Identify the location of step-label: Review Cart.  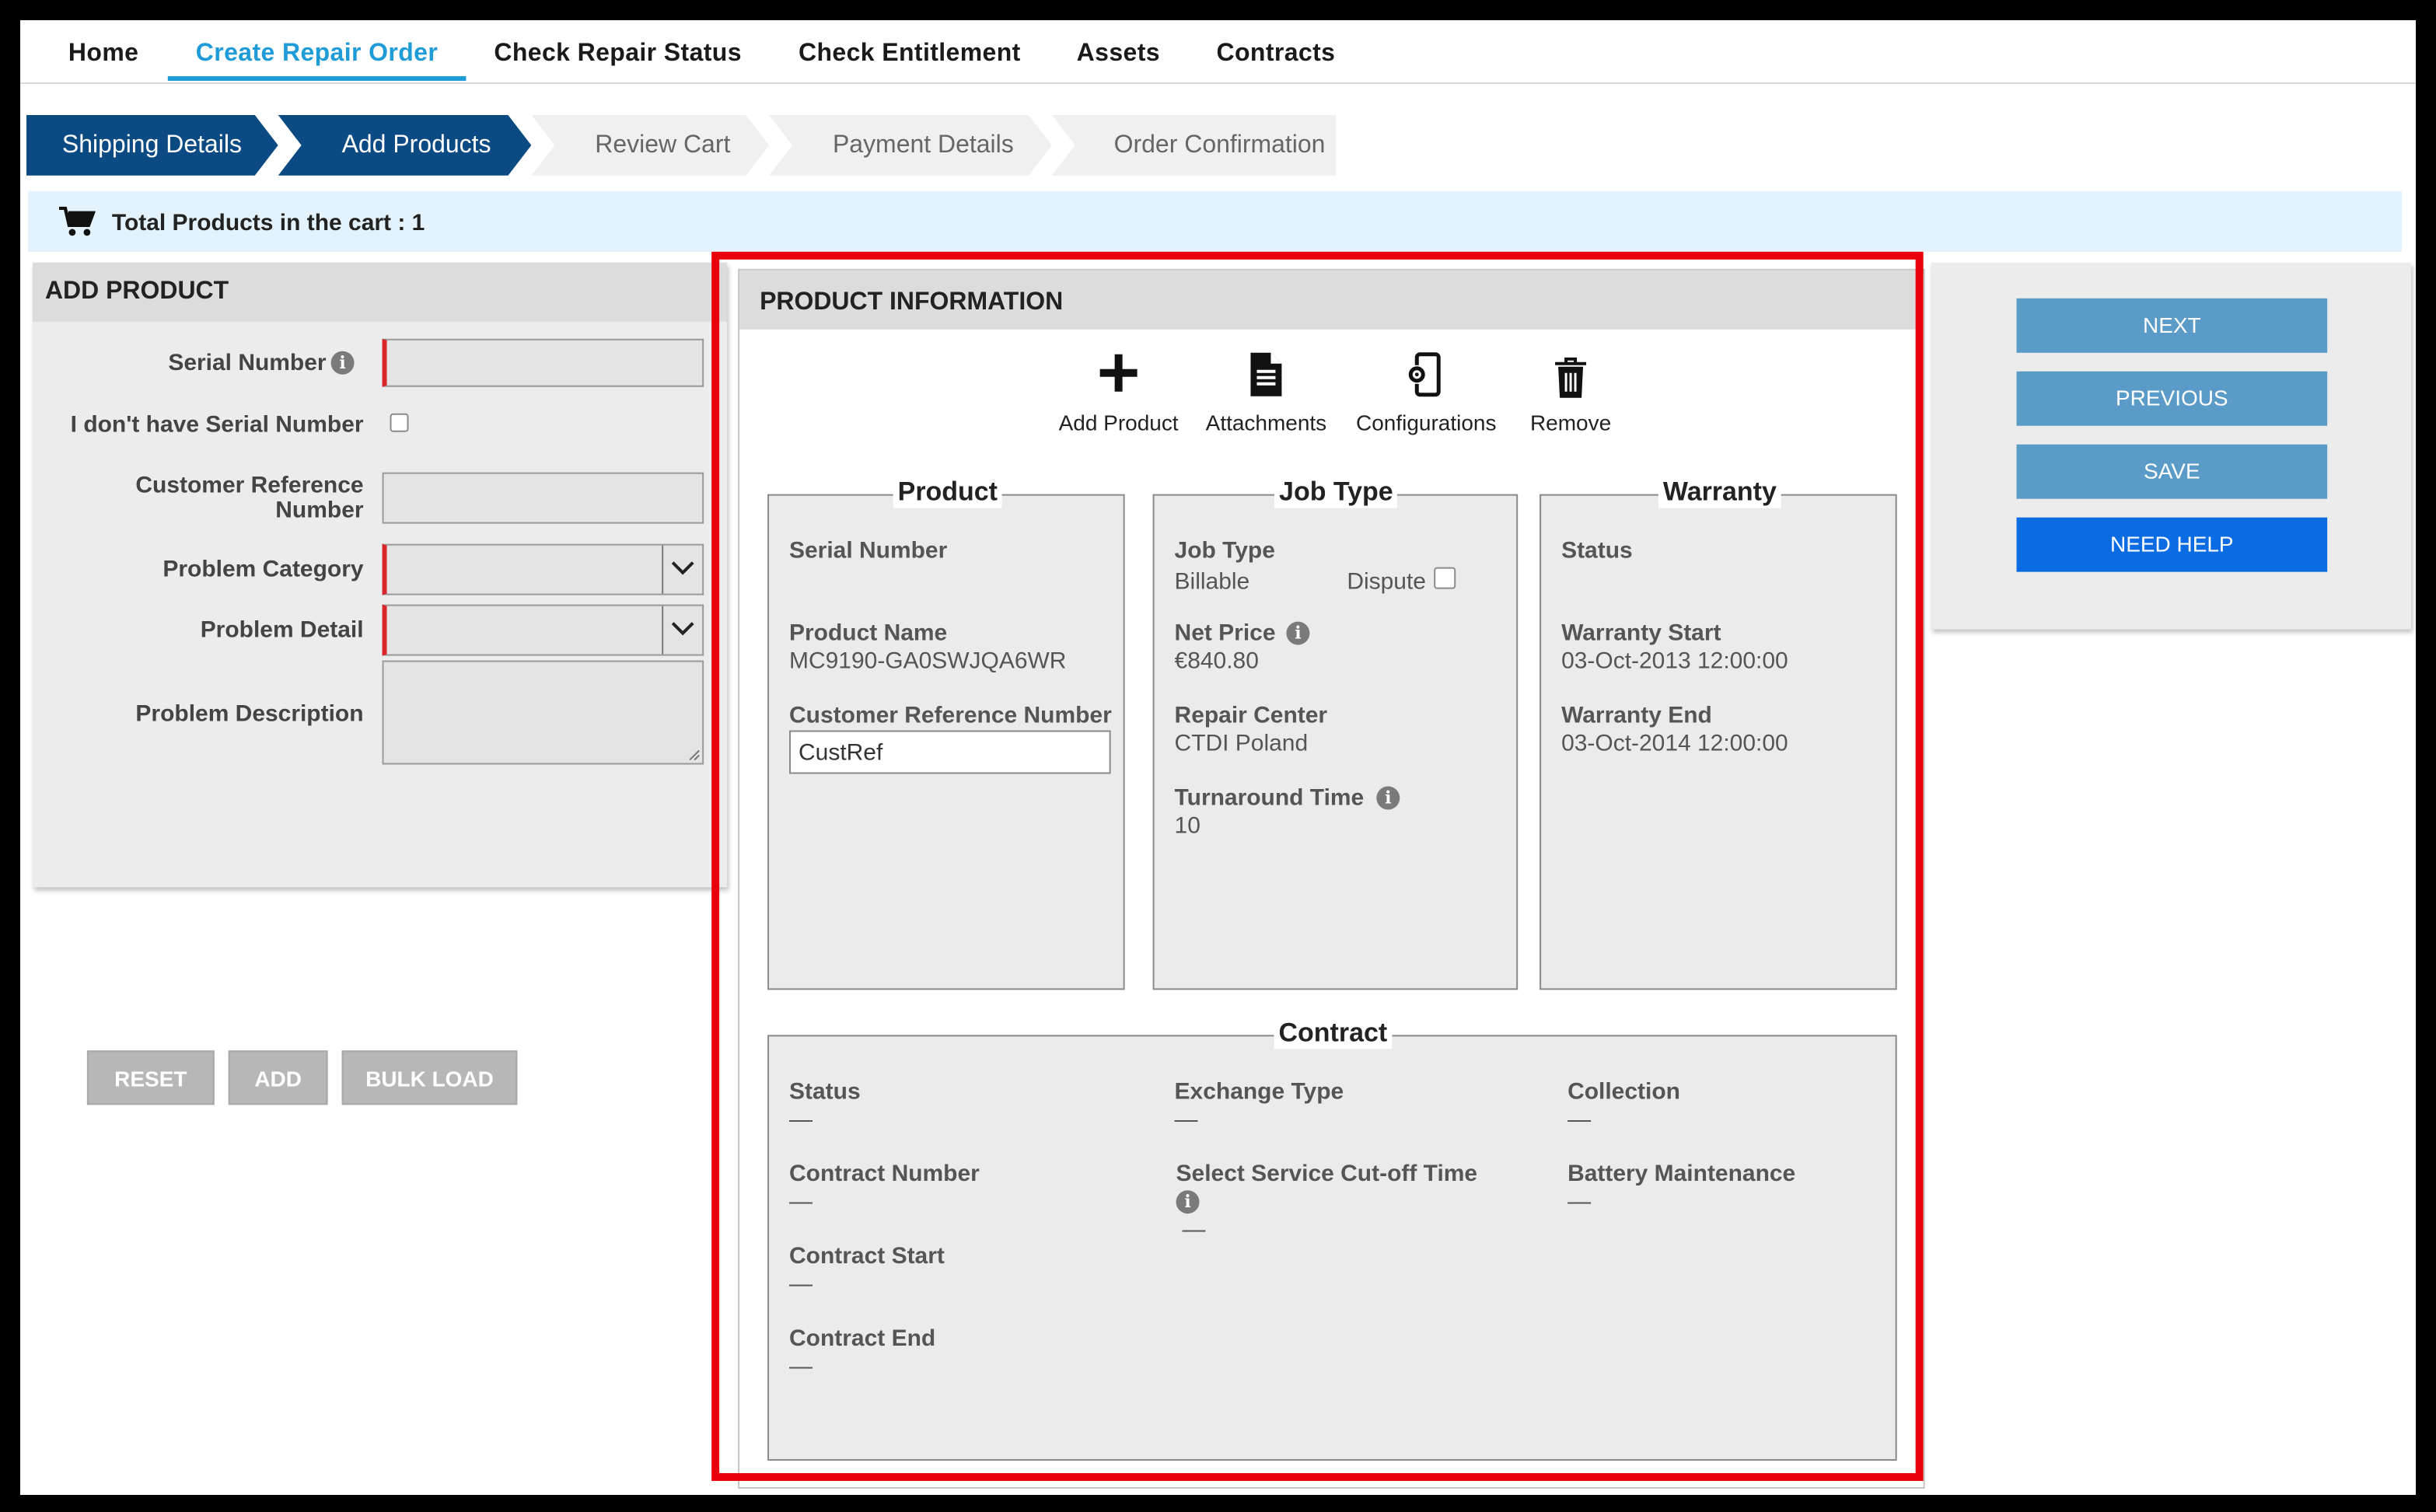
(663, 145).